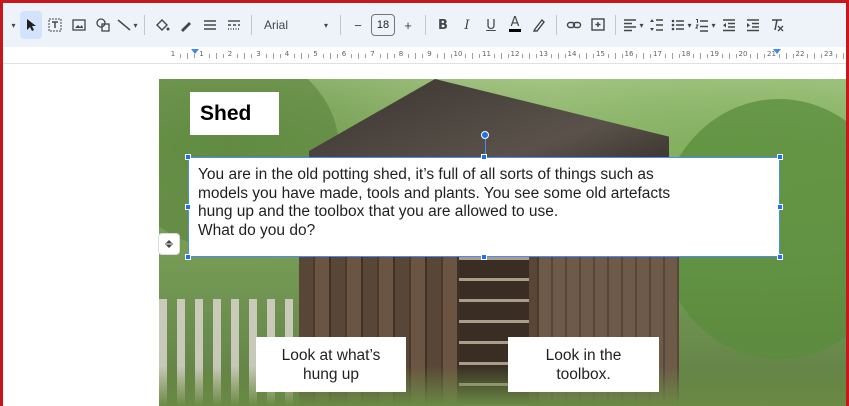 The image size is (849, 406). I want to click on chevron-down-icon: ▾, so click(325, 25).